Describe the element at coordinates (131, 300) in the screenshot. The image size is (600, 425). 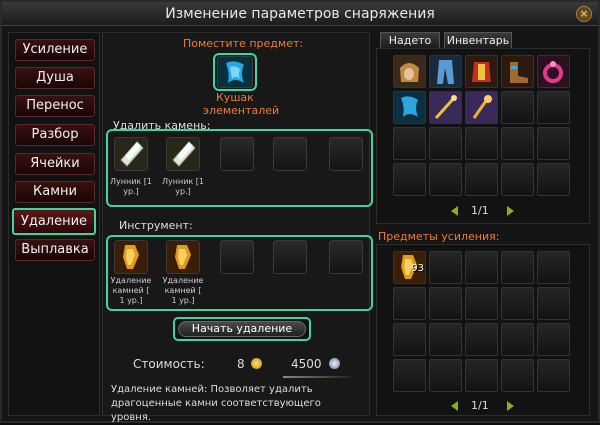
I see `tool-1-name-line3: 1 ур.]` at that location.